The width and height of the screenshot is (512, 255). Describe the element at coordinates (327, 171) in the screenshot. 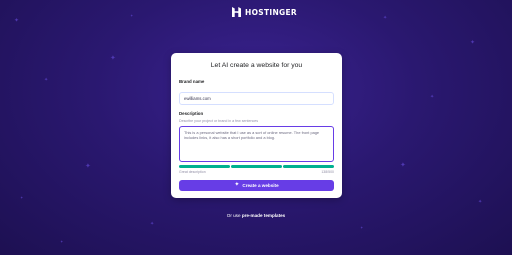

I see `character-count: 138/500` at that location.